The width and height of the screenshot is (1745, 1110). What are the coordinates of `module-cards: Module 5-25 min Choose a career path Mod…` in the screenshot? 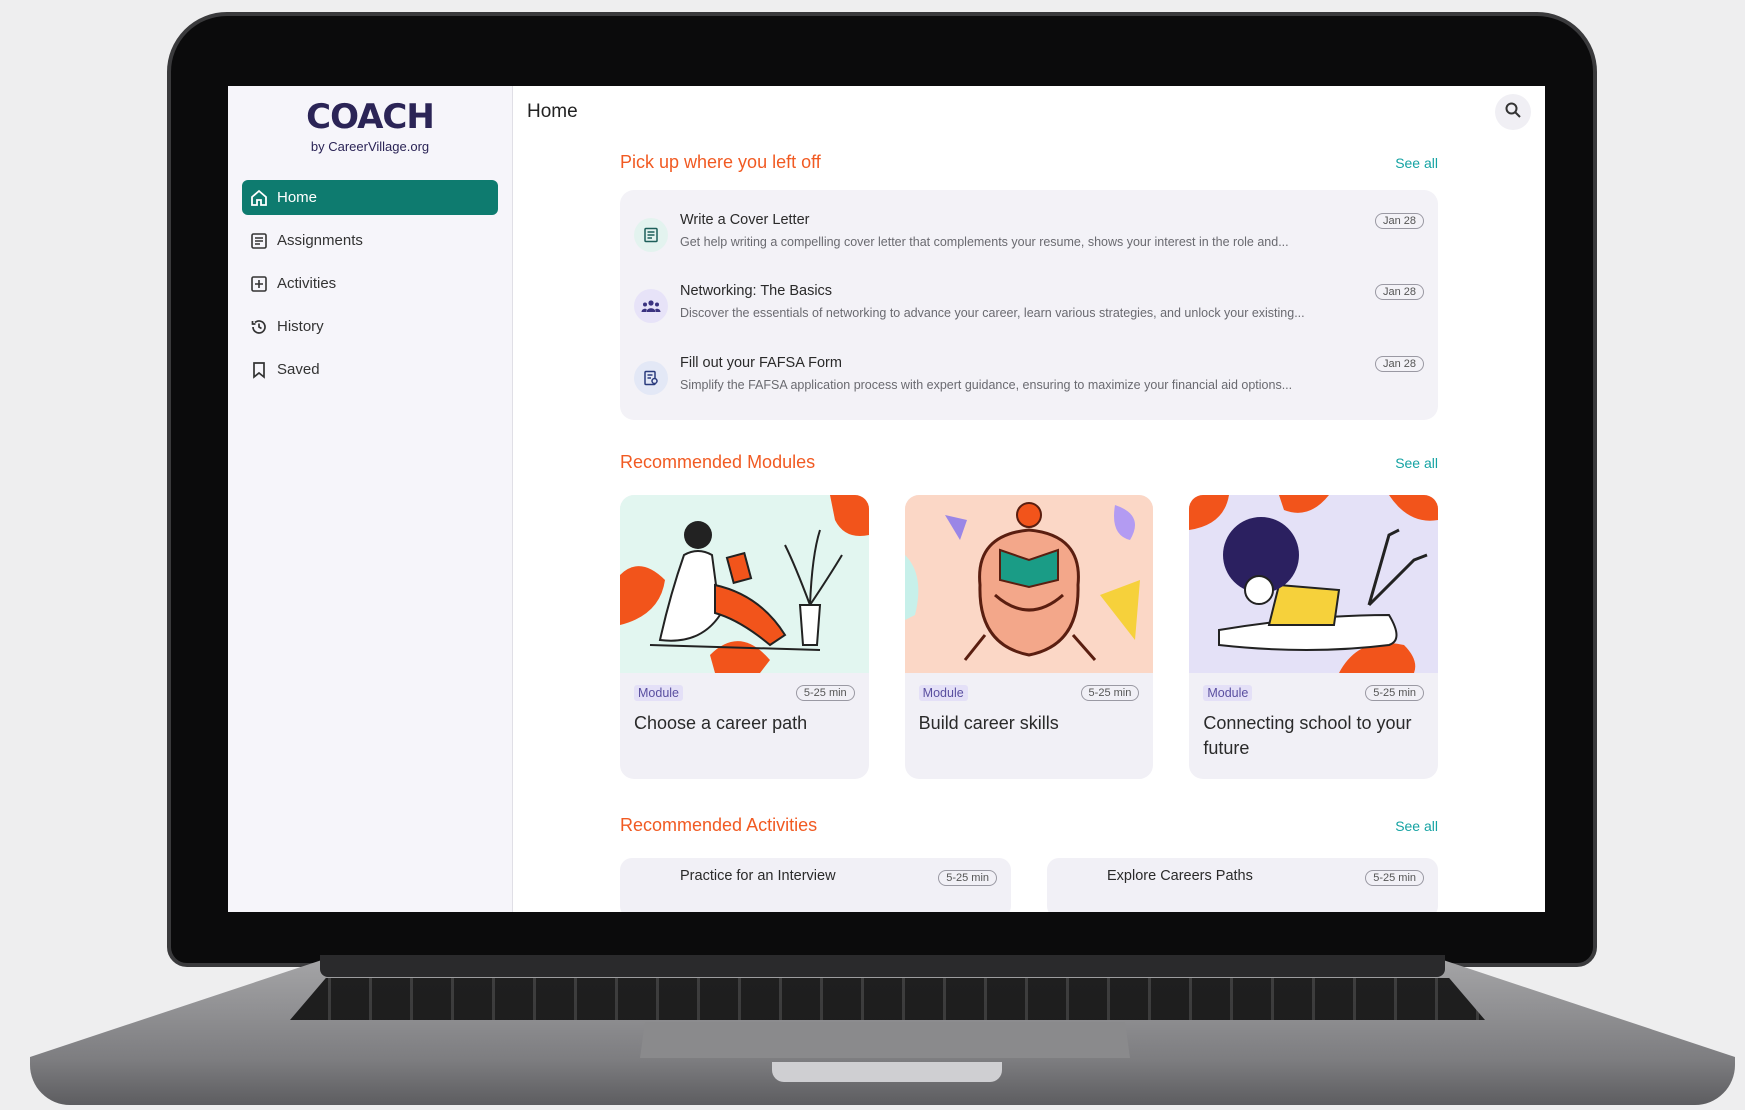 It's located at (1029, 637).